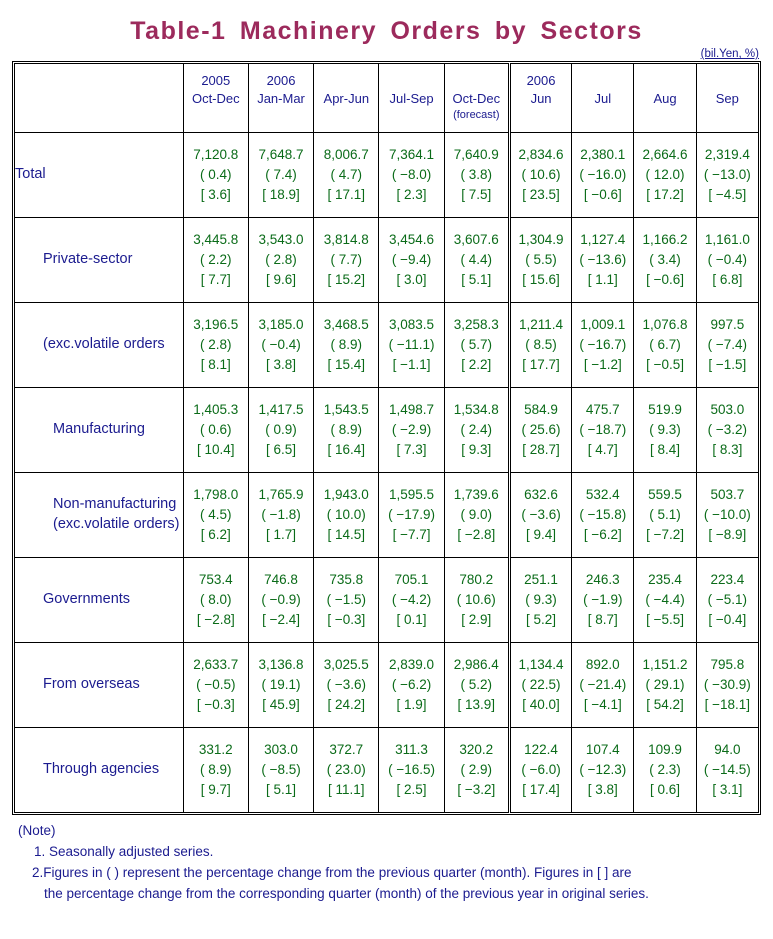 The height and width of the screenshot is (939, 773). I want to click on cell-value: 3,445.8, so click(216, 240).